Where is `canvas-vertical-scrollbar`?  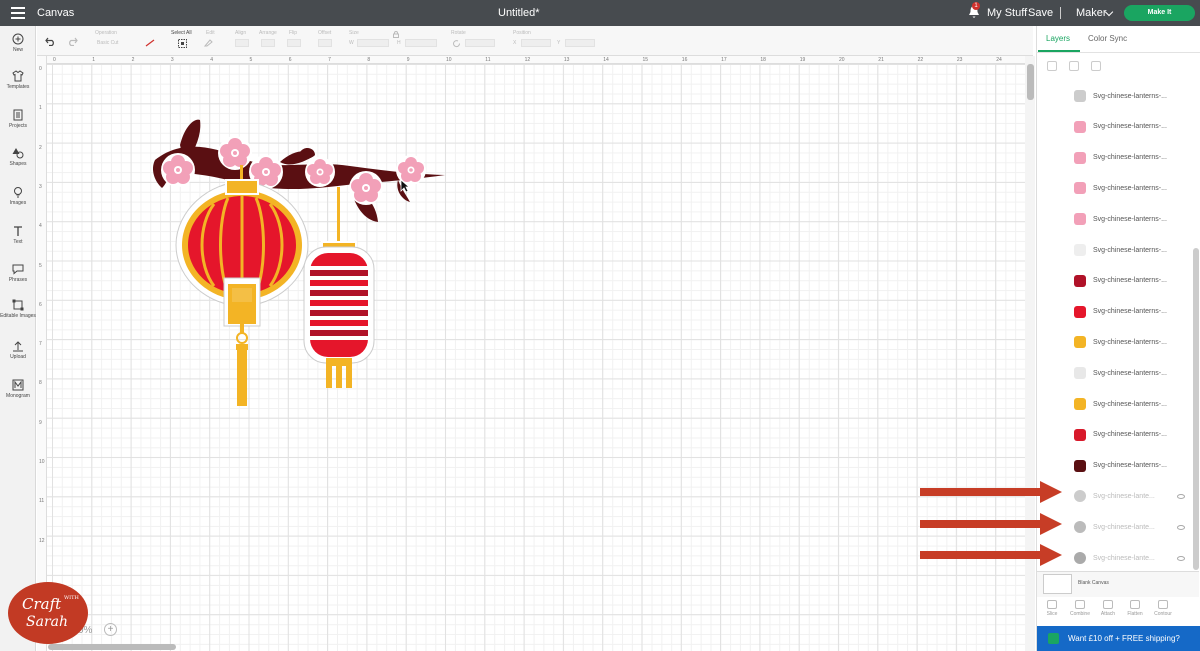
canvas-vertical-scrollbar is located at coordinates (1030, 82).